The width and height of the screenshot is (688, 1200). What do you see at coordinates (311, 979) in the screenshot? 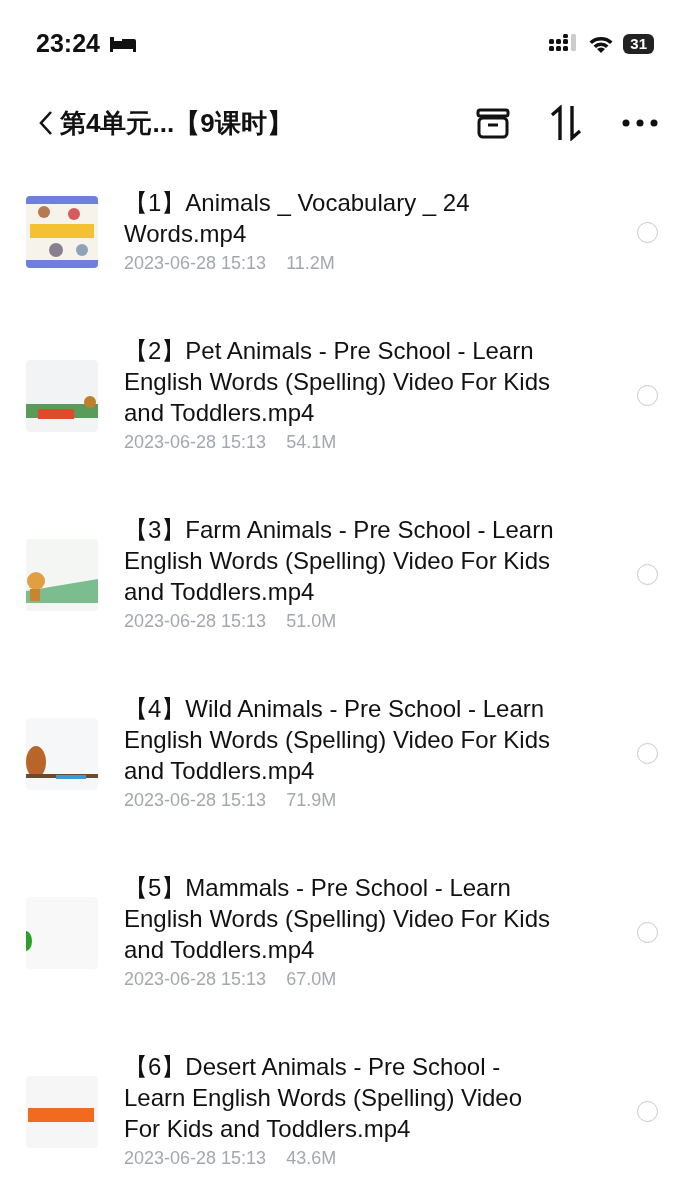
I see `file-size: 67.0M` at bounding box center [311, 979].